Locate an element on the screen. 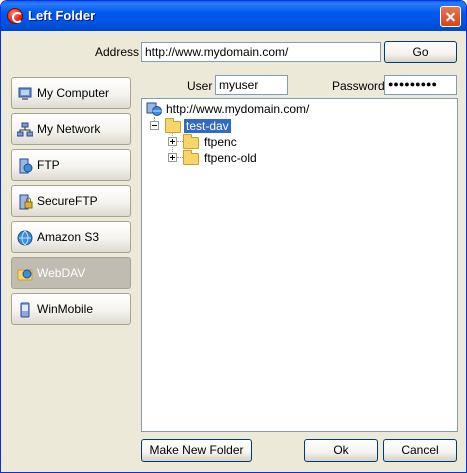  title-bar: Left Folder is located at coordinates (233, 16).